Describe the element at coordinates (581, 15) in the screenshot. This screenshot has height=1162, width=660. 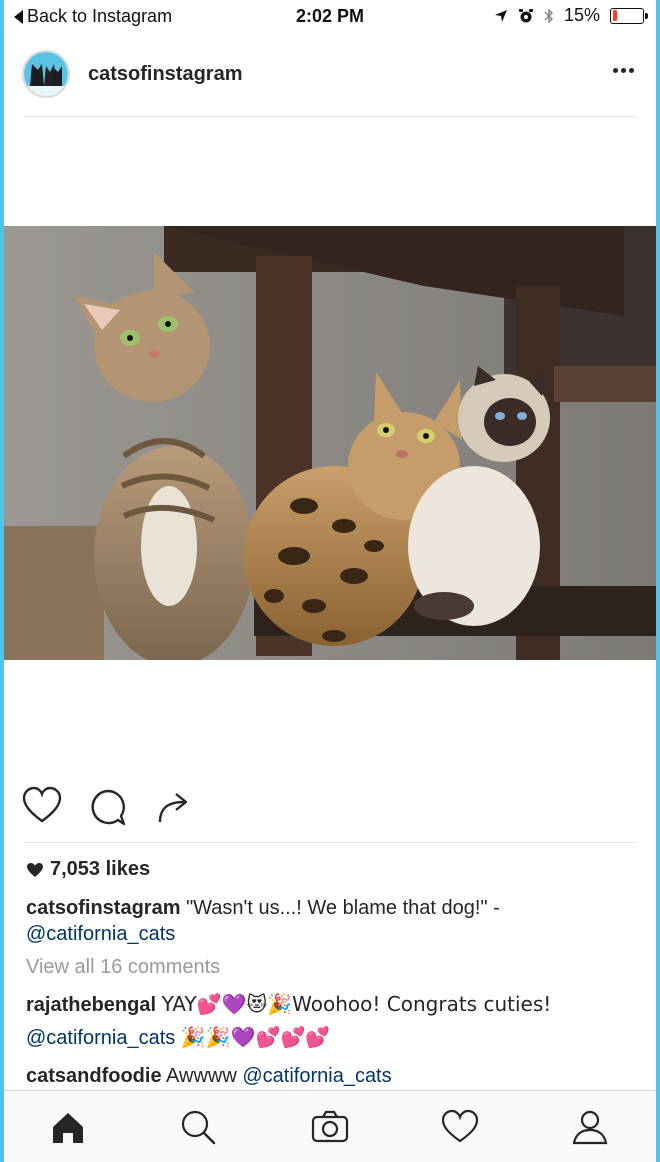
I see `battery-percent: 15%` at that location.